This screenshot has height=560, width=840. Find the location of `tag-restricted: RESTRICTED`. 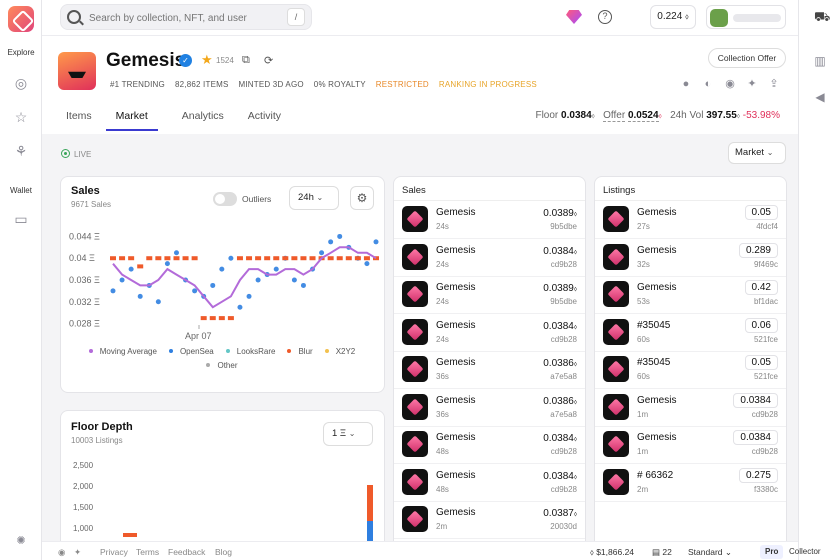

tag-restricted: RESTRICTED is located at coordinates (402, 84).